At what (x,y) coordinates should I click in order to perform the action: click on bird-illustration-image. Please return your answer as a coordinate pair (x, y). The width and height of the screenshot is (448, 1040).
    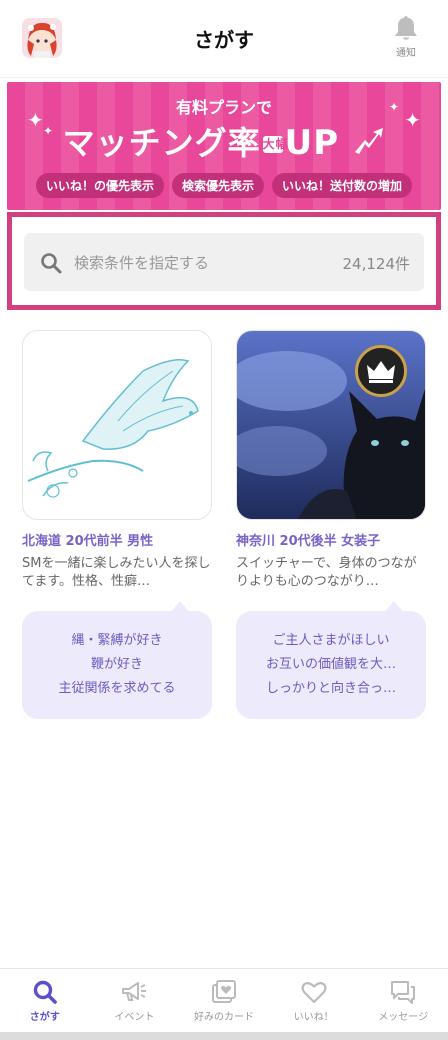
    Looking at the image, I should click on (117, 425).